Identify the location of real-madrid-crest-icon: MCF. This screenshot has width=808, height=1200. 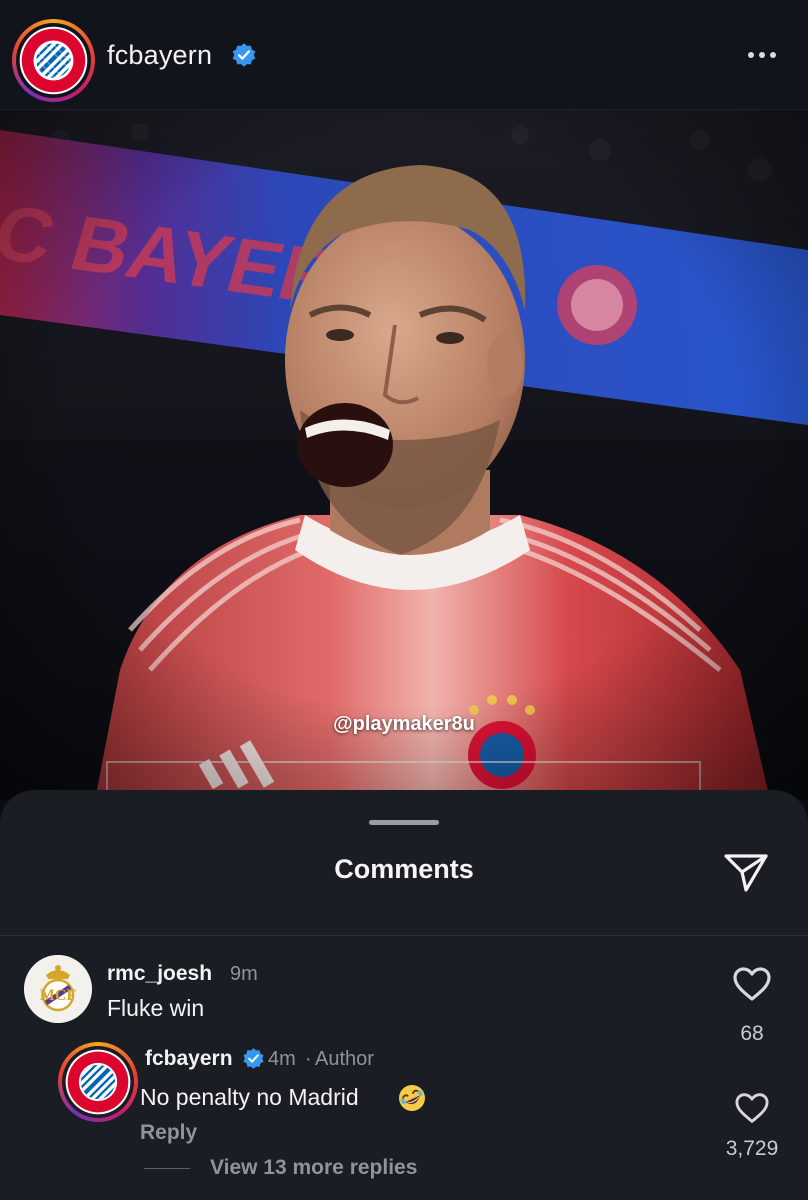
(58, 989).